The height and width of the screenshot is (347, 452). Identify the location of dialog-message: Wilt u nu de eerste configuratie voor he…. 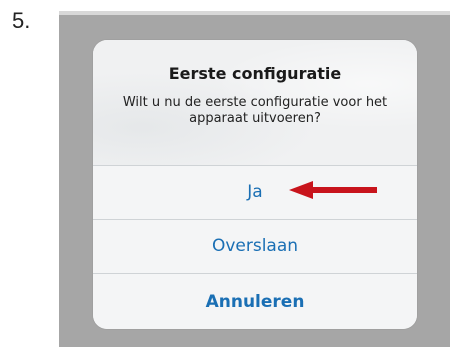
(255, 110).